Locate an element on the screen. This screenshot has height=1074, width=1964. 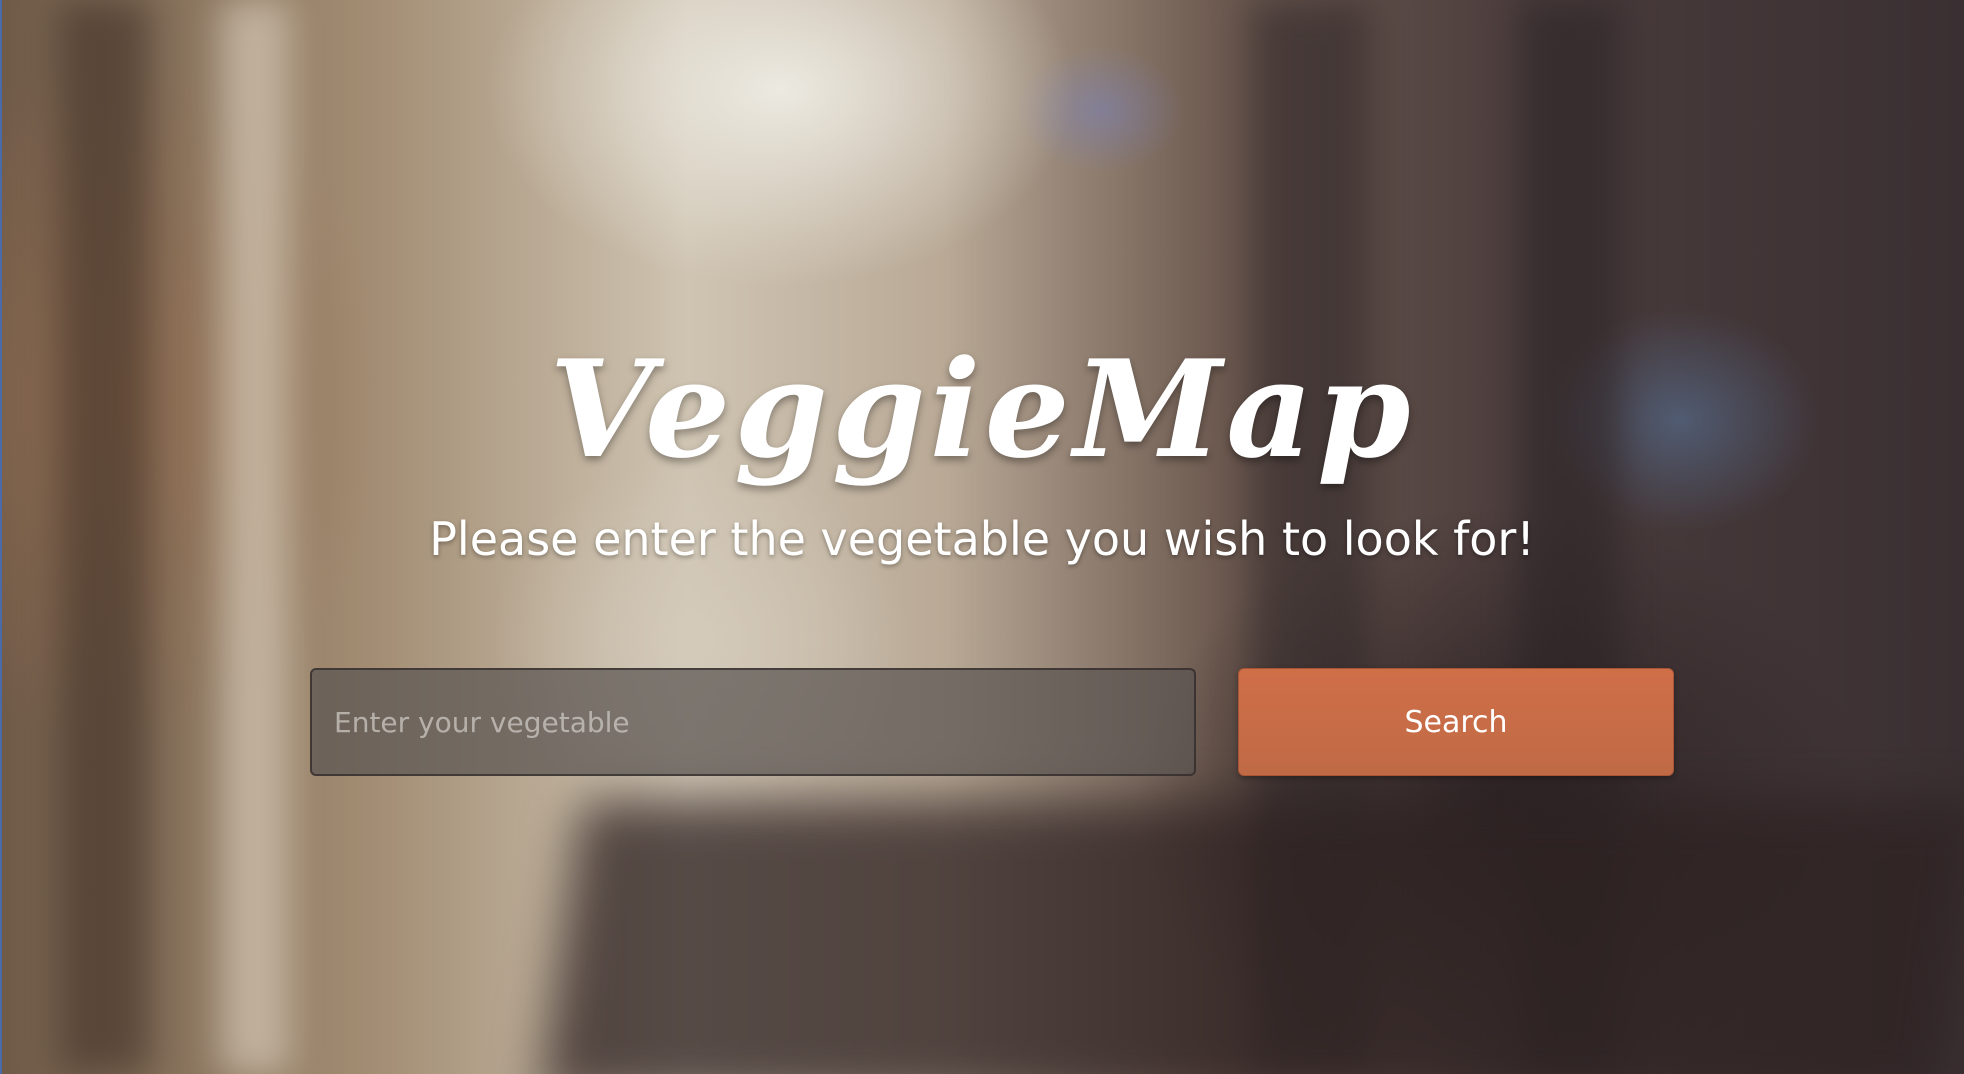
vegetable-search-input is located at coordinates (753, 722).